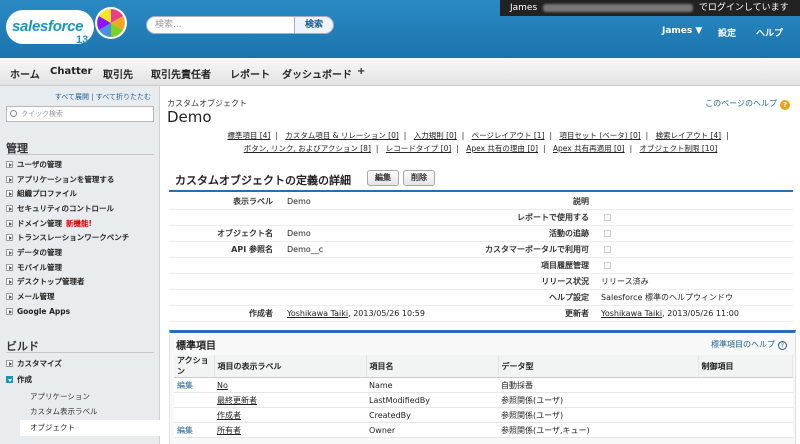 This screenshot has height=444, width=800. I want to click on field-label-link: 作成者, so click(229, 415).